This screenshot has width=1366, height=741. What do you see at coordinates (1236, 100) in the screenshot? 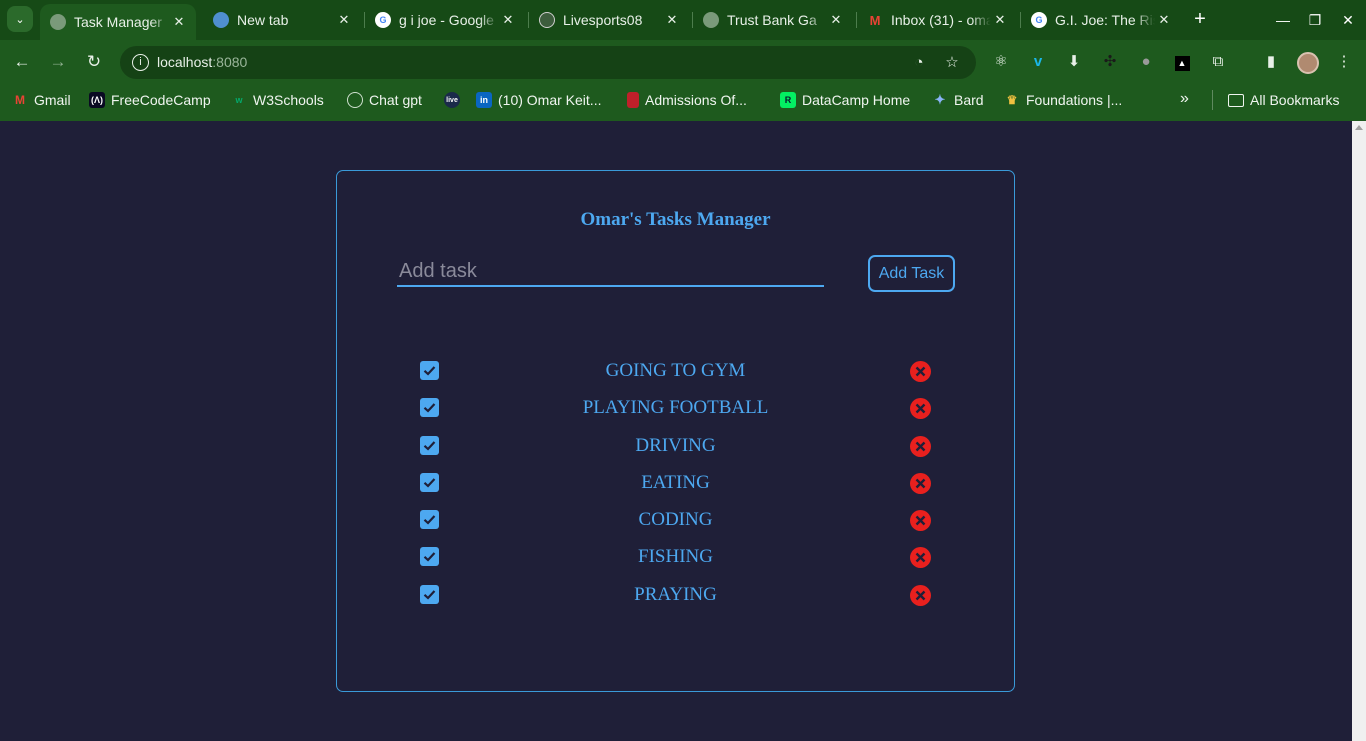
I see `folder-icon` at bounding box center [1236, 100].